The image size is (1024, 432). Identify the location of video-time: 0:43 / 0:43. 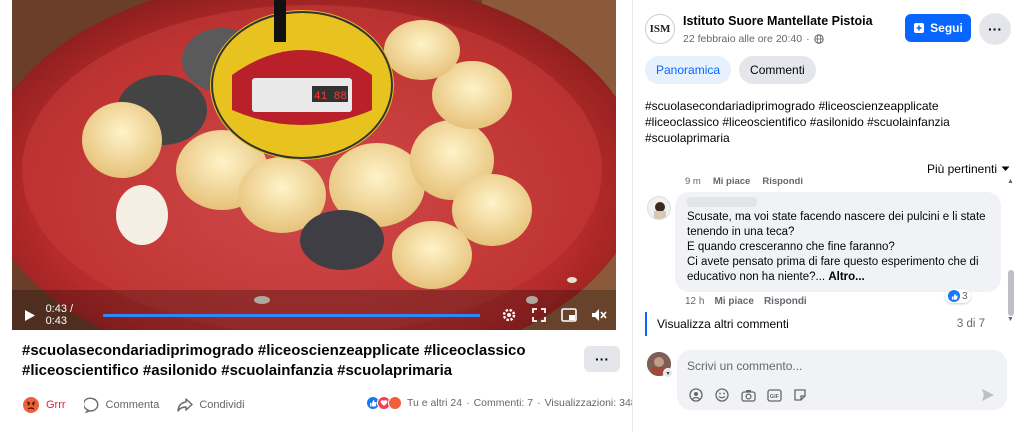
(59, 315).